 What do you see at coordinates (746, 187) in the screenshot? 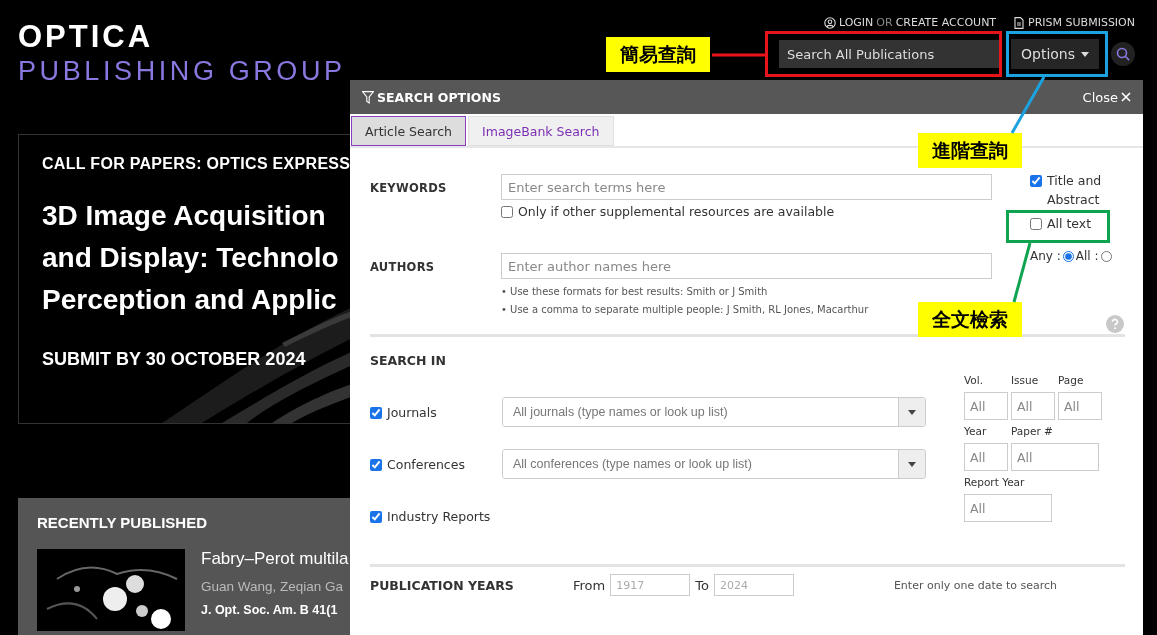
I see `keywords-field: Enter search terms here` at bounding box center [746, 187].